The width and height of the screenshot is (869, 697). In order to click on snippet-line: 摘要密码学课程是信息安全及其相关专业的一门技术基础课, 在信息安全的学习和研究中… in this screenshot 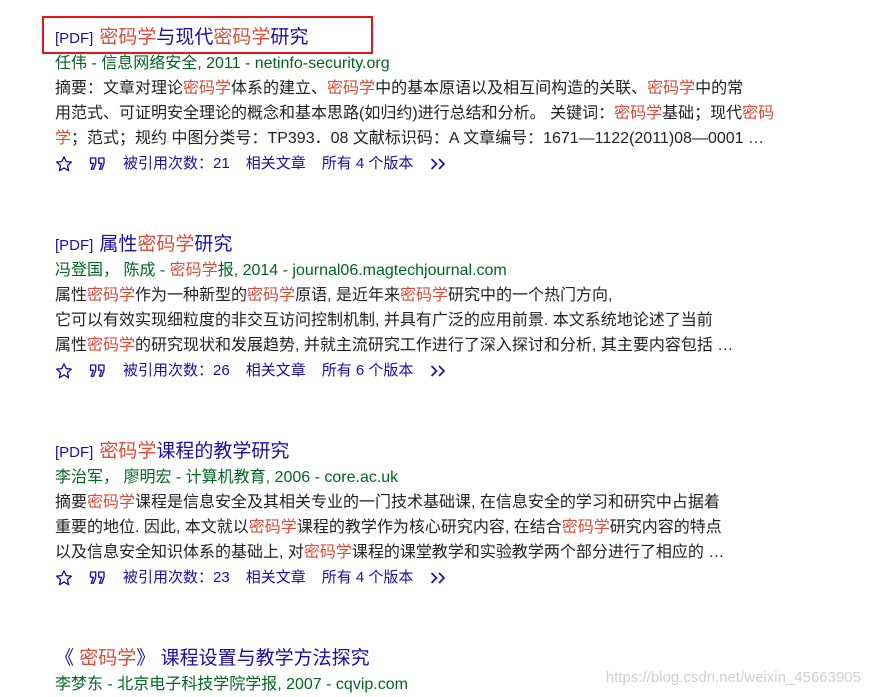, I will do `click(455, 502)`.